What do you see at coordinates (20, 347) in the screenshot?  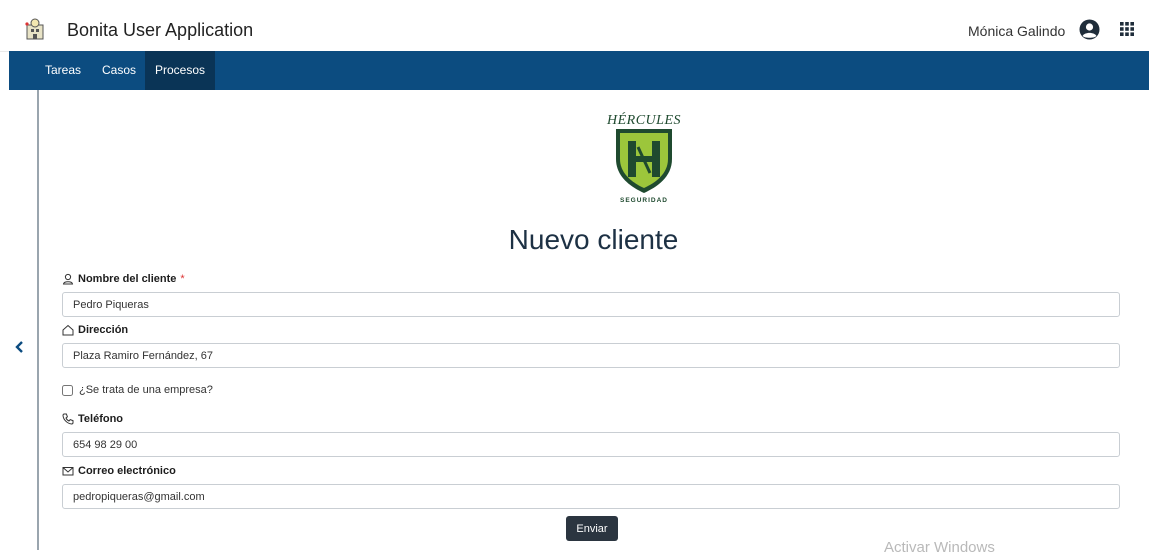 I see `chevron-left-icon` at bounding box center [20, 347].